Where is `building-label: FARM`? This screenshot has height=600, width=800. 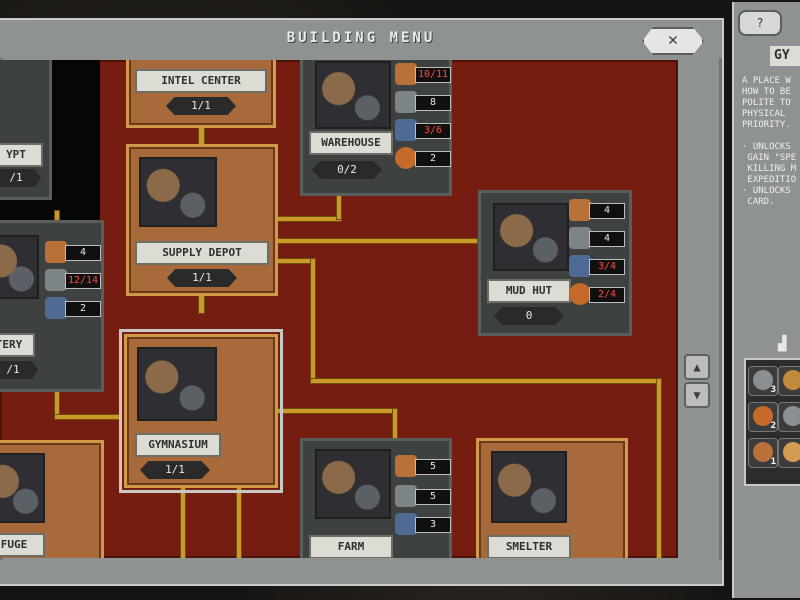 building-label: FARM is located at coordinates (351, 546).